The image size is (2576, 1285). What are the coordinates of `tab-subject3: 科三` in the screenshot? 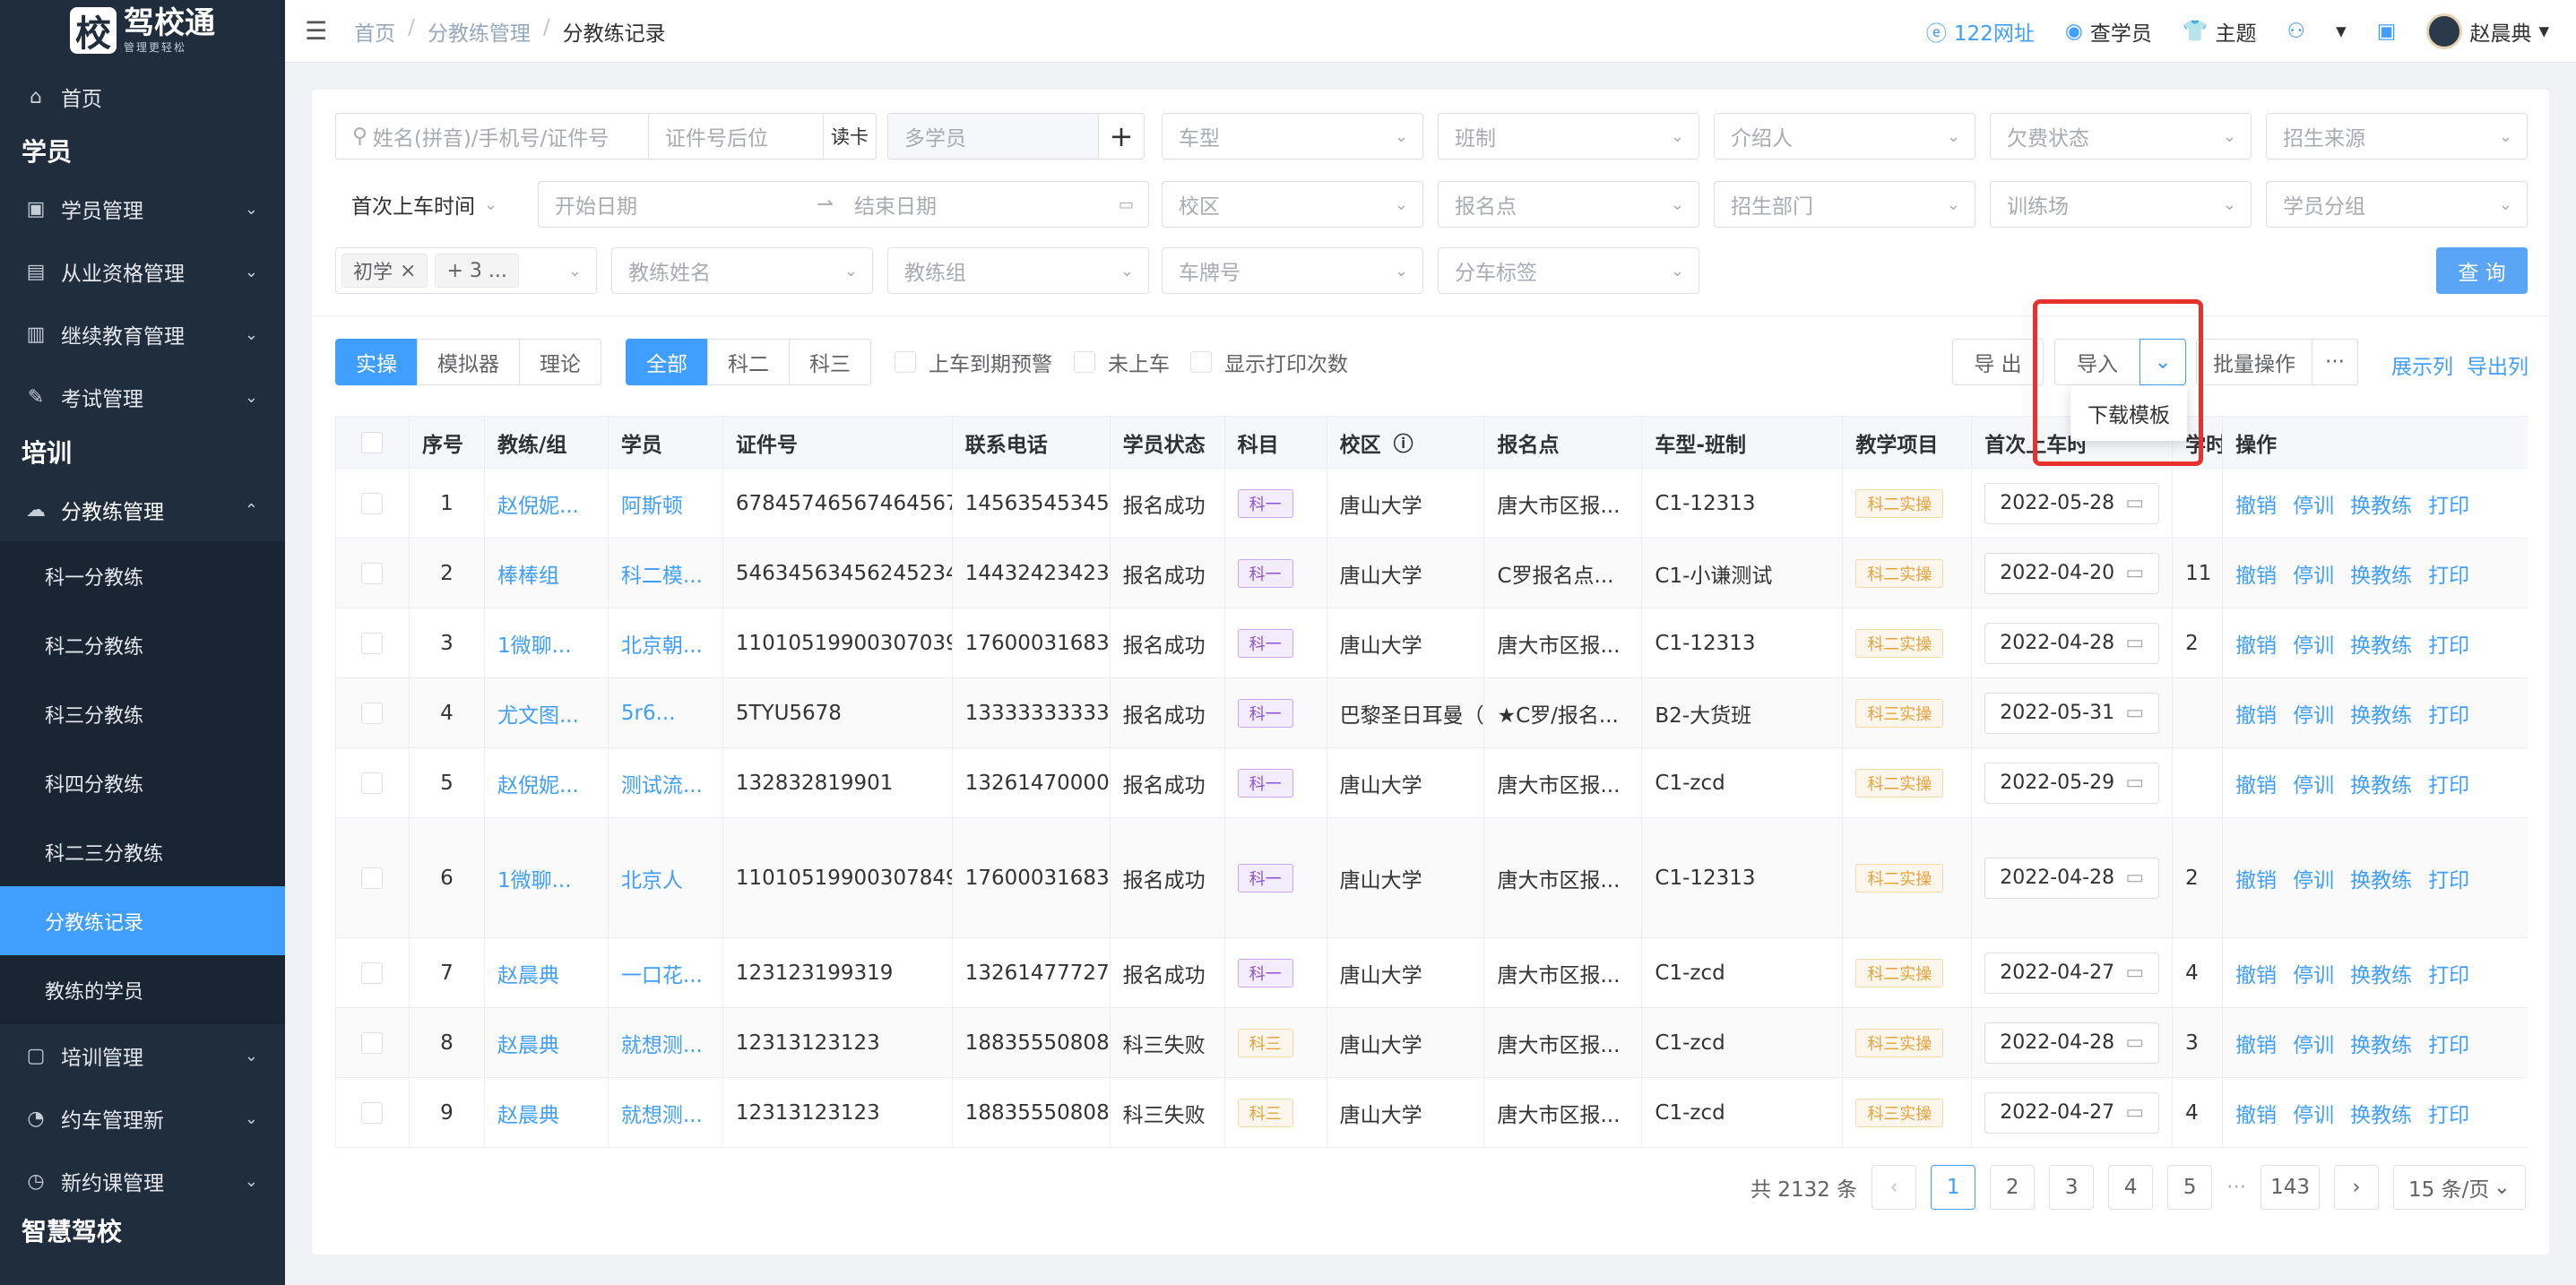 It's located at (830, 362).